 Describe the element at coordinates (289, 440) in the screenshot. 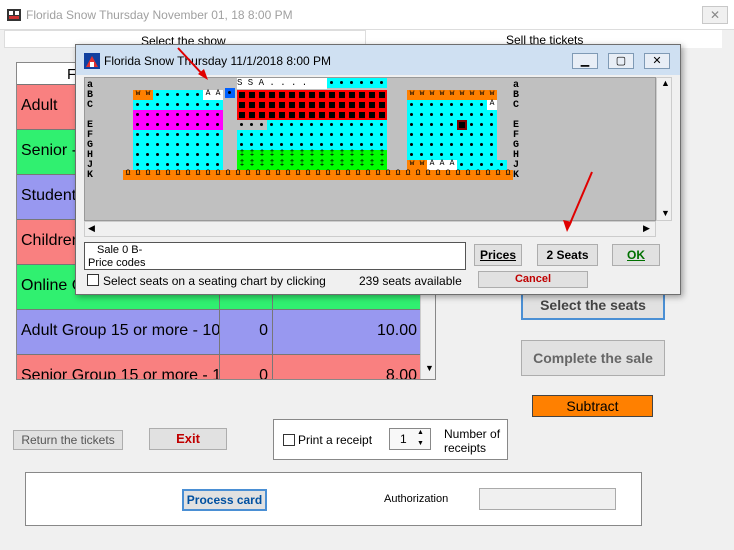

I see `print-receipt-checkbox` at that location.